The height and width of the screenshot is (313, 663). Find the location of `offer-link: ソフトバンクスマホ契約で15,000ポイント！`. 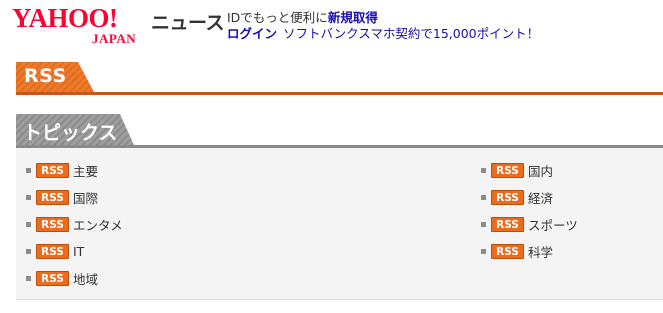

offer-link: ソフトバンクスマホ契約で15,000ポイント！ is located at coordinates (411, 33).